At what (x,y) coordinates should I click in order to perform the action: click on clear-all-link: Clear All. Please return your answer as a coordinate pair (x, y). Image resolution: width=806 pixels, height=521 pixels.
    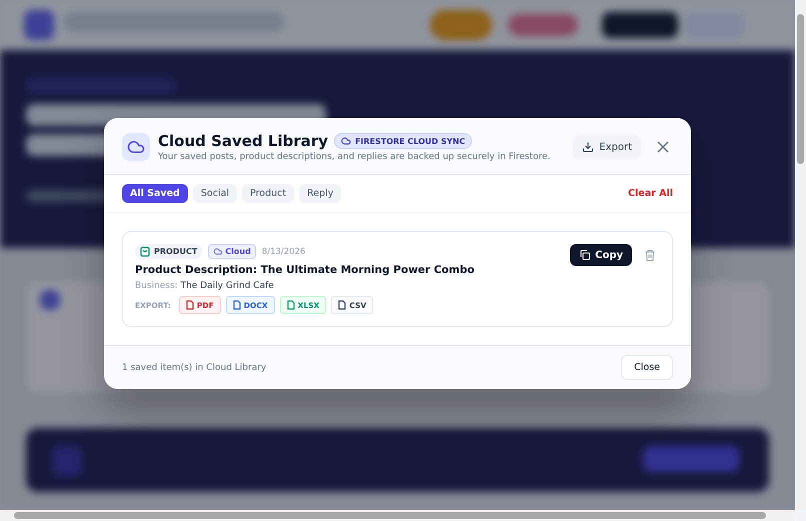
    Looking at the image, I should click on (650, 193).